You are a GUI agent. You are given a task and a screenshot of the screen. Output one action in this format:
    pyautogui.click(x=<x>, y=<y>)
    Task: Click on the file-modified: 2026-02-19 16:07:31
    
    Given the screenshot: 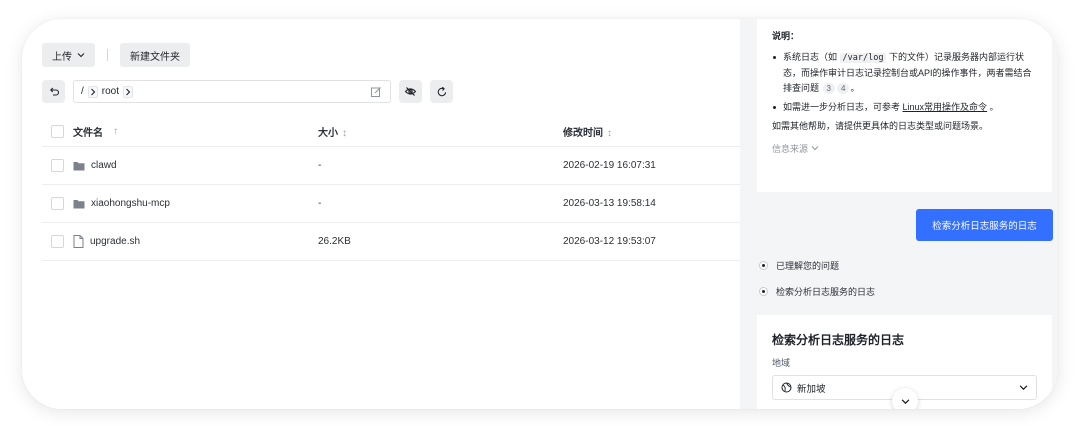 What is the action you would take?
    pyautogui.click(x=609, y=165)
    